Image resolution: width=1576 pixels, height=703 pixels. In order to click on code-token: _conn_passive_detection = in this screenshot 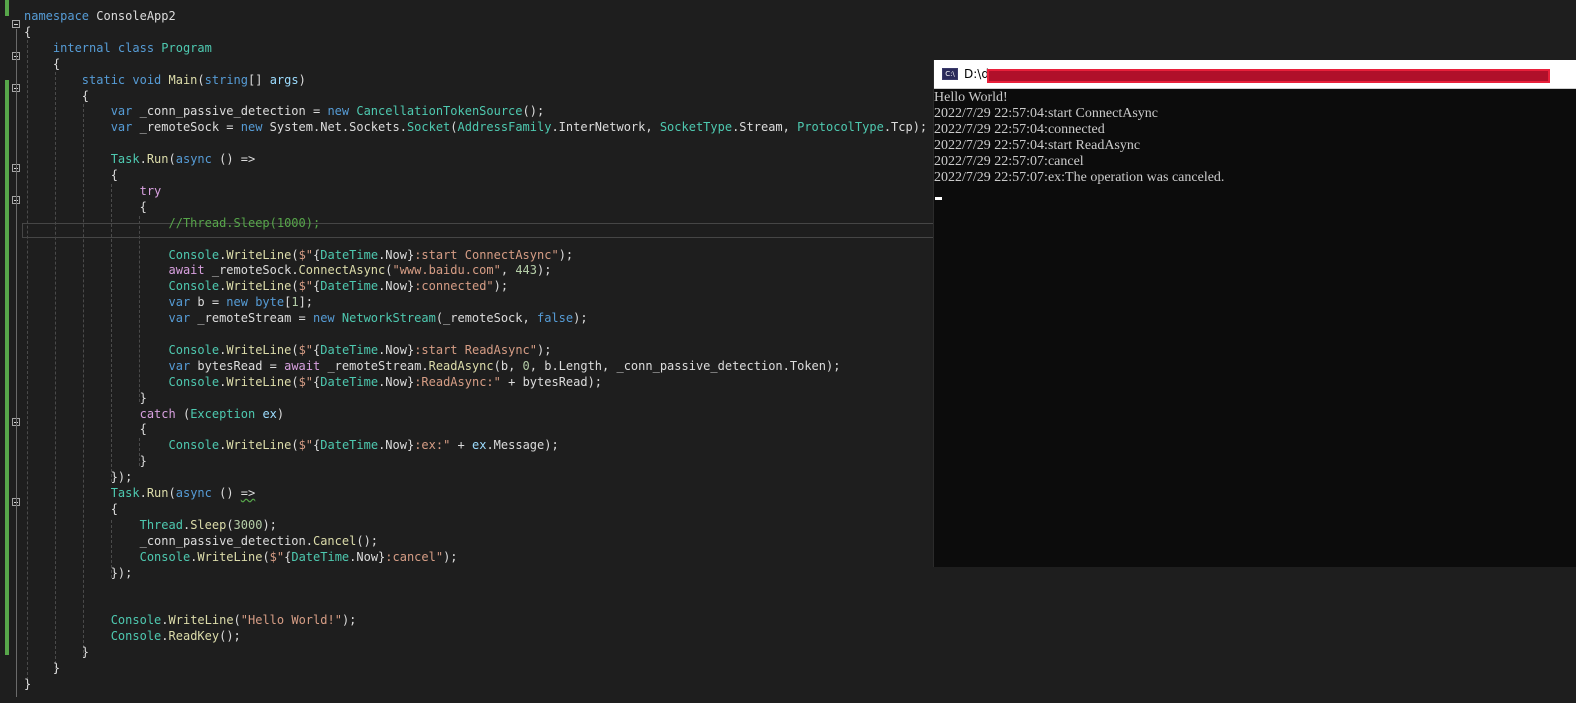, I will do `click(233, 111)`.